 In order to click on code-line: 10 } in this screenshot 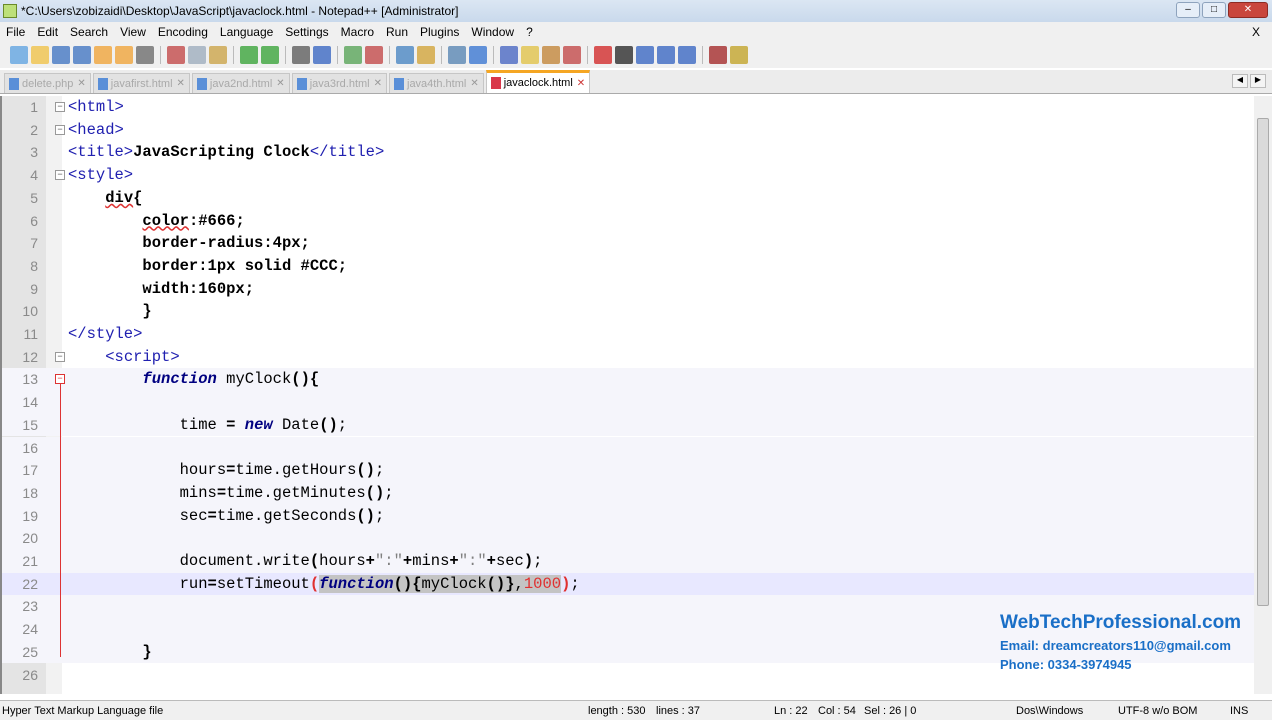, I will do `click(628, 311)`.